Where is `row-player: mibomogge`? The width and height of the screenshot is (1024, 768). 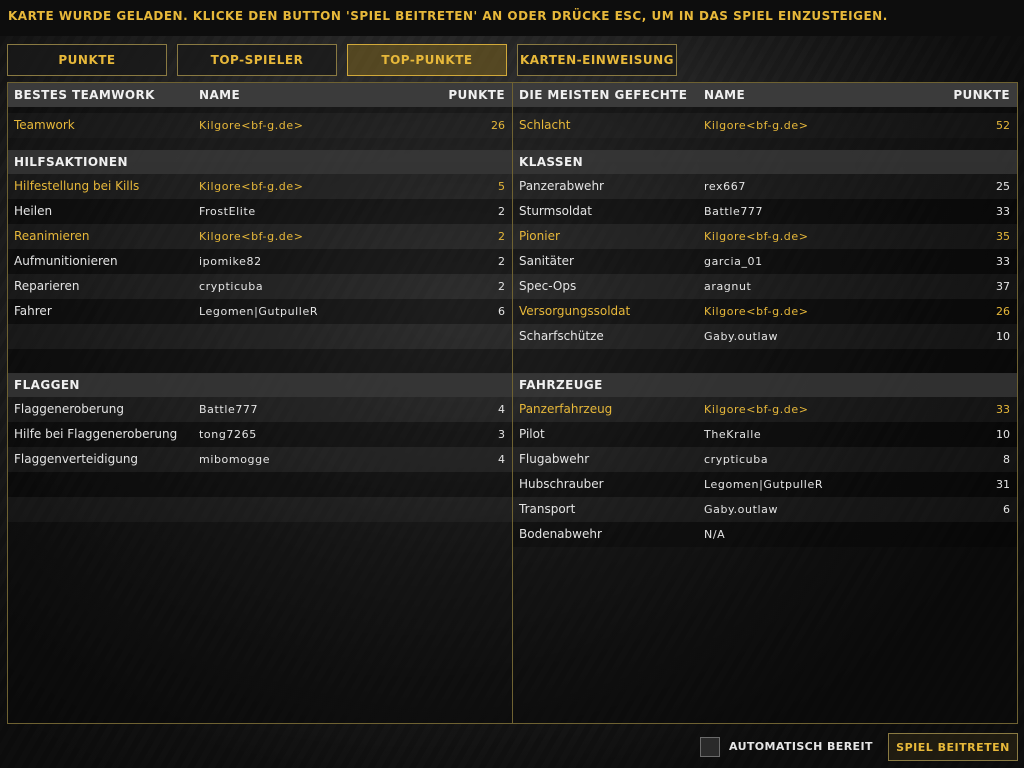
row-player: mibomogge is located at coordinates (235, 459).